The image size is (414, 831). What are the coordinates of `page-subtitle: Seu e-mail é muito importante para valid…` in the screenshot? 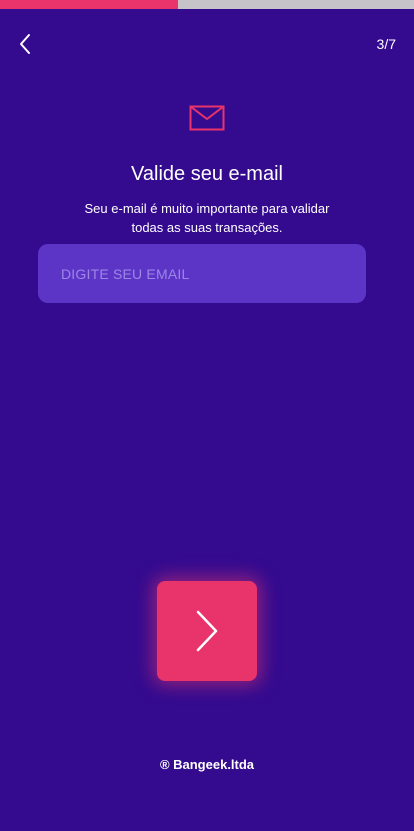 It's located at (207, 218).